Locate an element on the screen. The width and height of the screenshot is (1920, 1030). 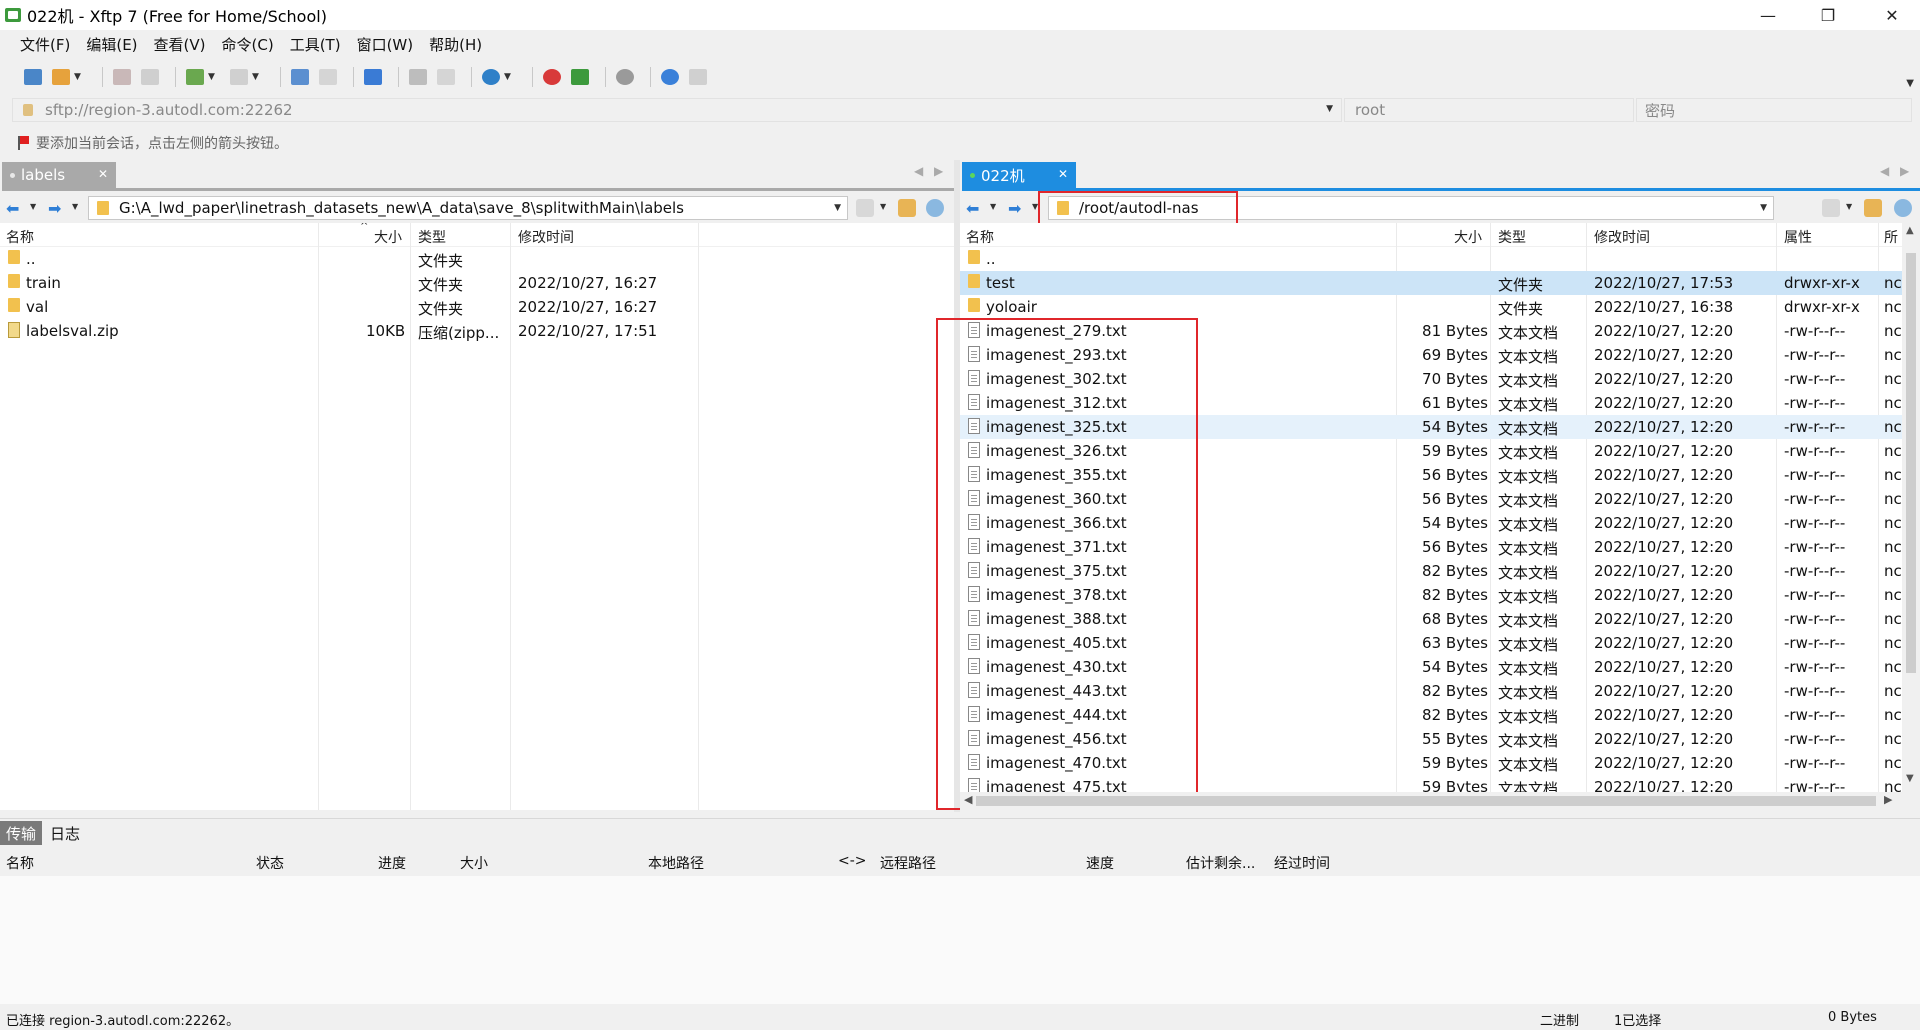
file-row: test 文件夹 2022/10/27, 17:53 drwxr-xr-x nc is located at coordinates (1440, 283).